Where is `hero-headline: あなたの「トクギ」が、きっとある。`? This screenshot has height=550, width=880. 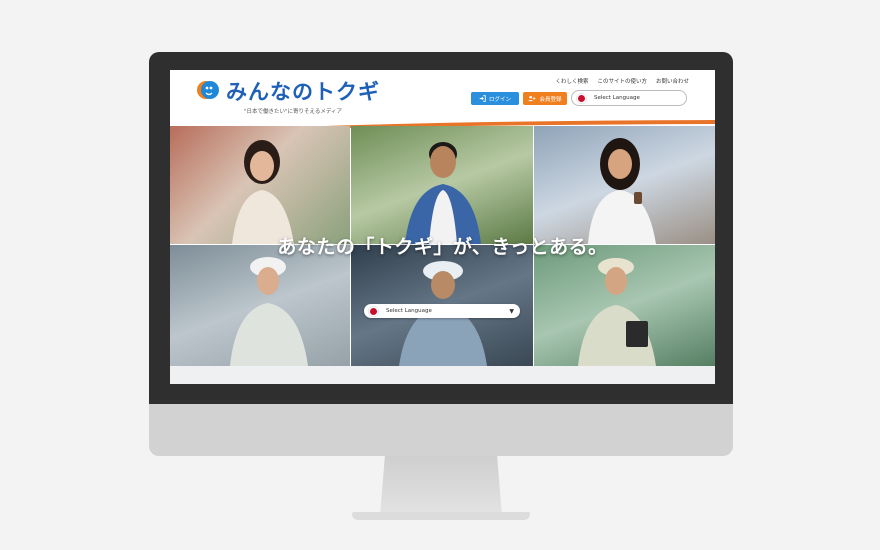 hero-headline: あなたの「トクギ」が、きっとある。 is located at coordinates (442, 247).